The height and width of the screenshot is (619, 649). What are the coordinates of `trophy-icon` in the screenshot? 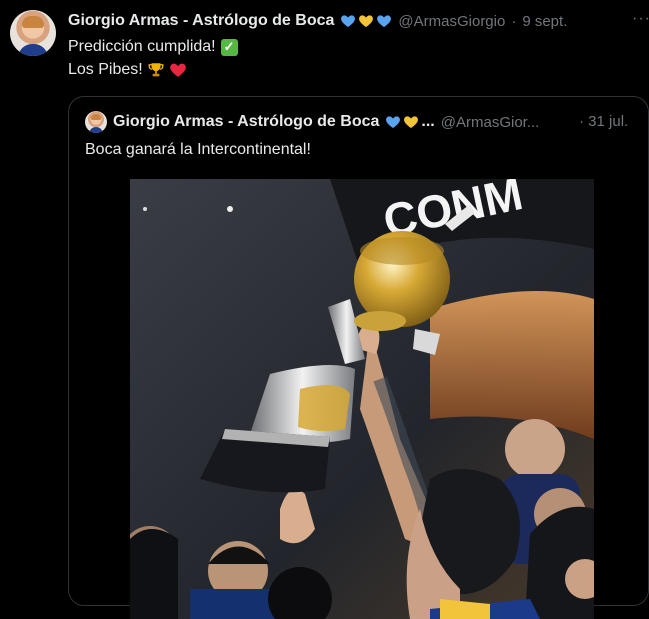 It's located at (156, 70).